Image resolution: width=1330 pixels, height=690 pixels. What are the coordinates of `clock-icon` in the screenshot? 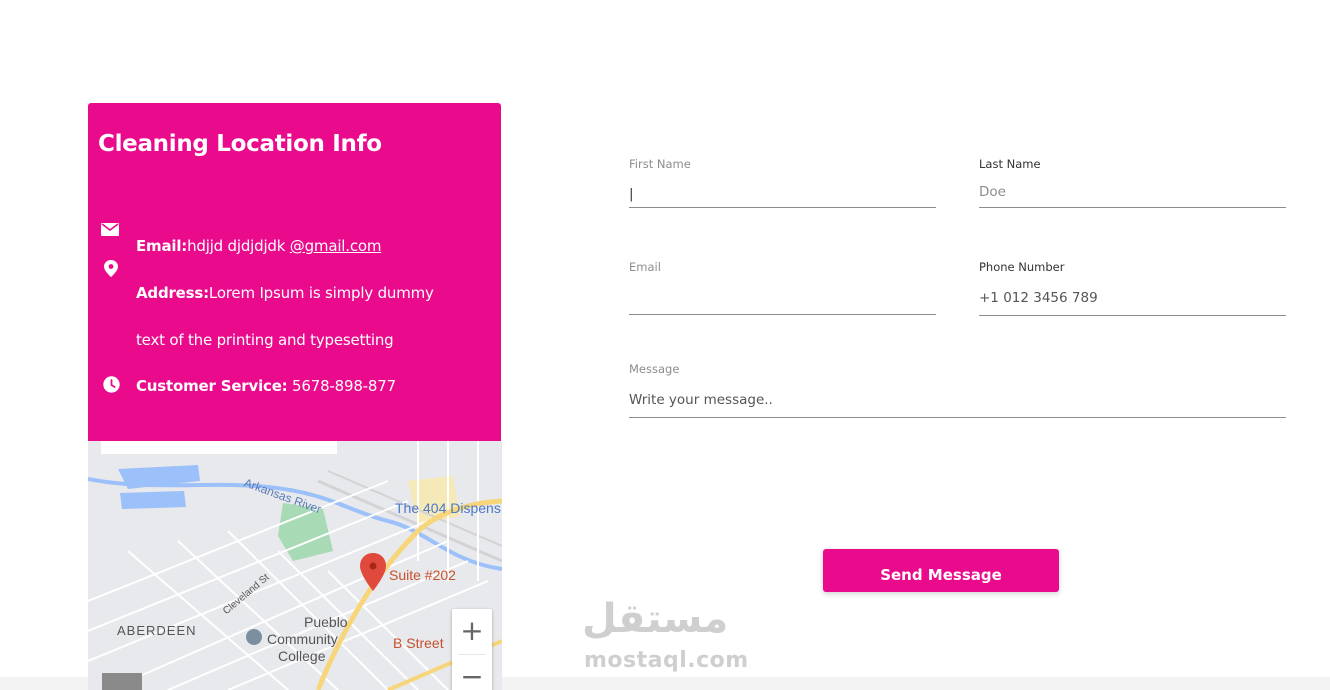 It's located at (111, 384).